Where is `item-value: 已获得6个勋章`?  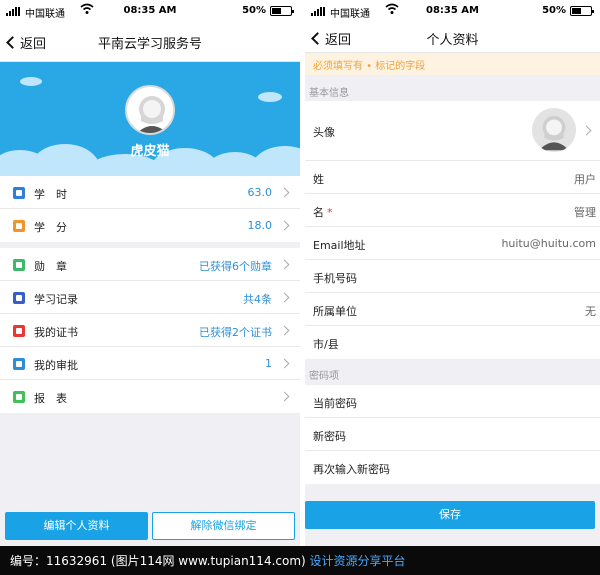 item-value: 已获得6个勋章 is located at coordinates (235, 266).